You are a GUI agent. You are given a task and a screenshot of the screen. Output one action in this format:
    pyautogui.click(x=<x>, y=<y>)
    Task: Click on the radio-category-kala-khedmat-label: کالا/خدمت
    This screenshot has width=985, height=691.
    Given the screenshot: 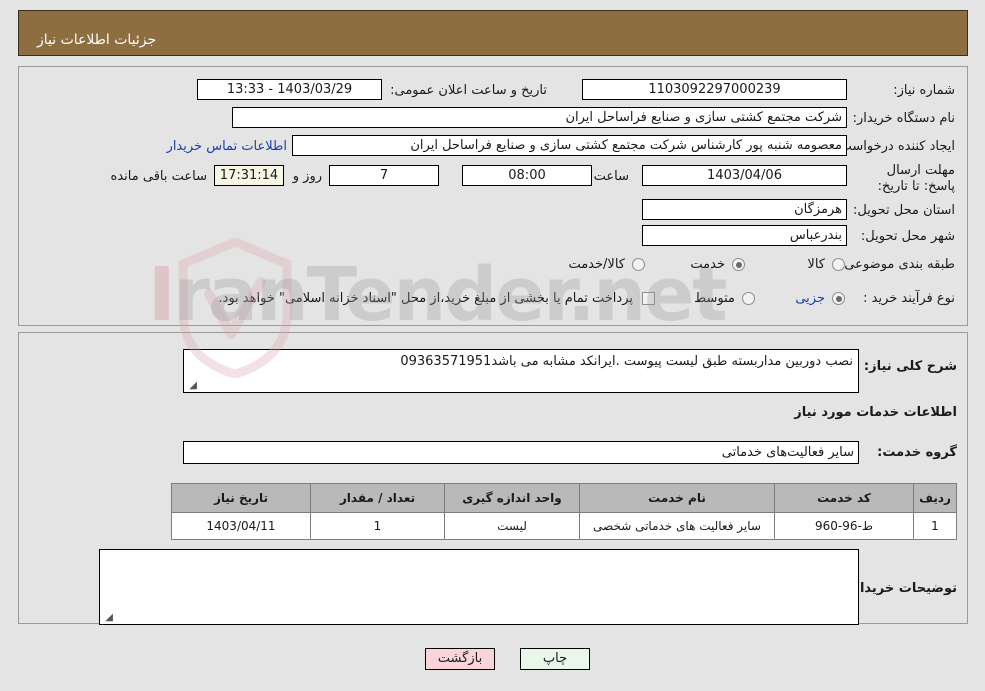 What is the action you would take?
    pyautogui.click(x=596, y=264)
    